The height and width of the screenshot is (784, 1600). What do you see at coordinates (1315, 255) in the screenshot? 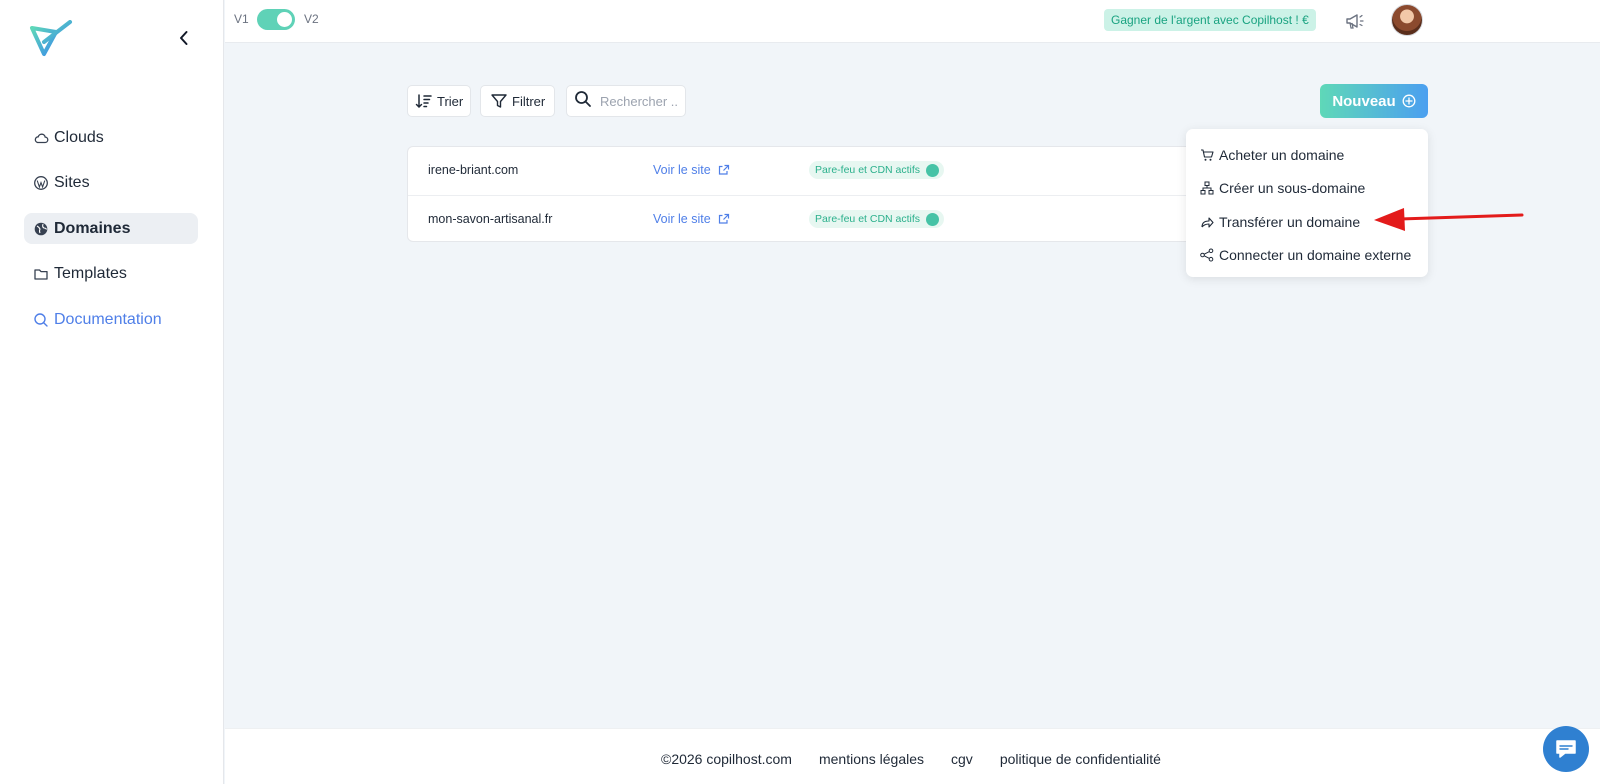
I see `menu-item-label: Connecter un domaine externe` at bounding box center [1315, 255].